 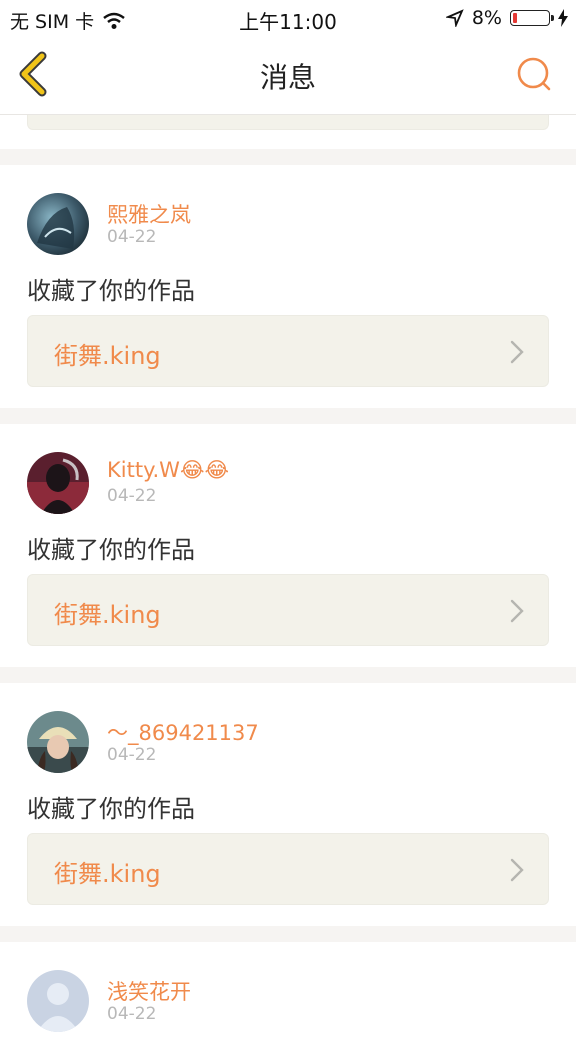 What do you see at coordinates (563, 18) in the screenshot?
I see `charging-icon` at bounding box center [563, 18].